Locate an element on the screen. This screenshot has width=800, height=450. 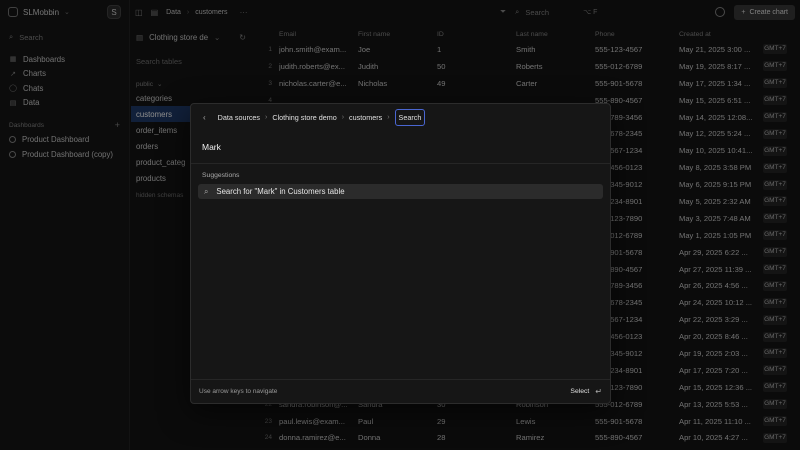
dialog-search-input: Mark is located at coordinates (400, 147).